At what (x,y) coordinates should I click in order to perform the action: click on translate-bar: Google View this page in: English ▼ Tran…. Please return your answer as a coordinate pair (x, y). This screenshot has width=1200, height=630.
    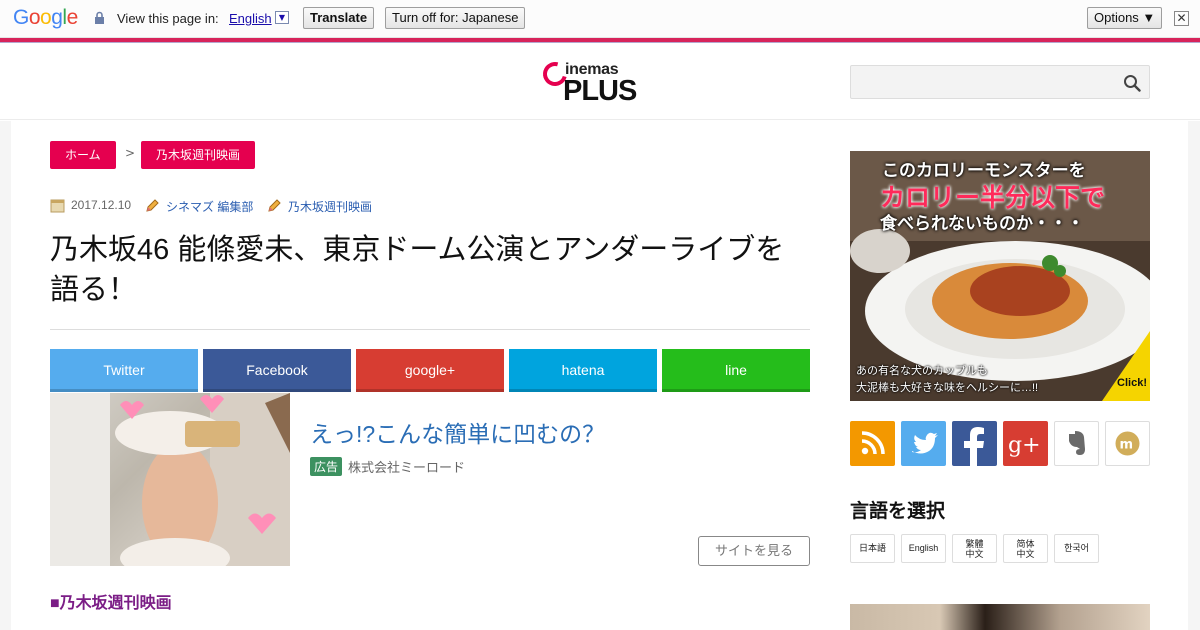
    Looking at the image, I should click on (600, 19).